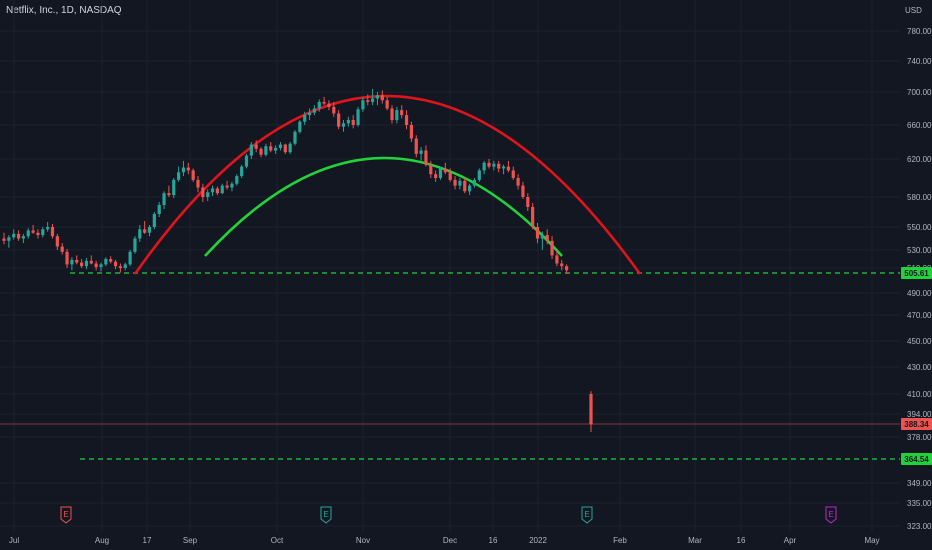 The height and width of the screenshot is (550, 932). I want to click on time-axis: Jul Aug 17 Sep Oct Nov Dec 16 2022 Feb Mar 16 Apr May, so click(444, 540).